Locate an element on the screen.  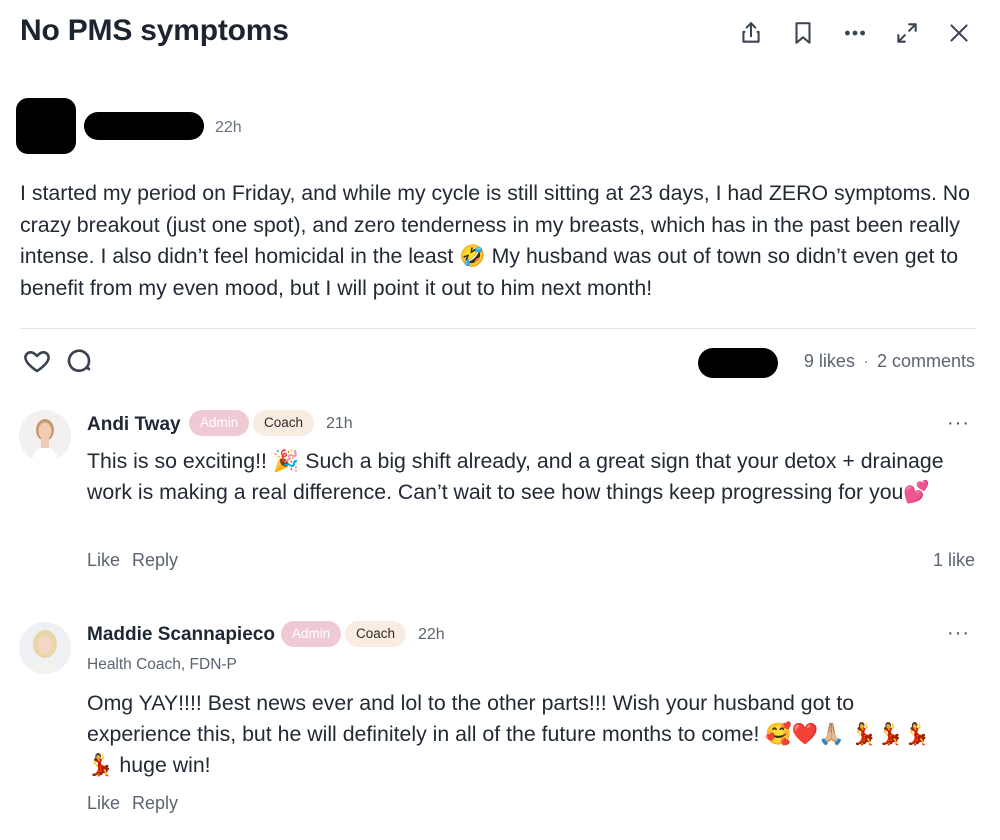
comment-post-button is located at coordinates (79, 361).